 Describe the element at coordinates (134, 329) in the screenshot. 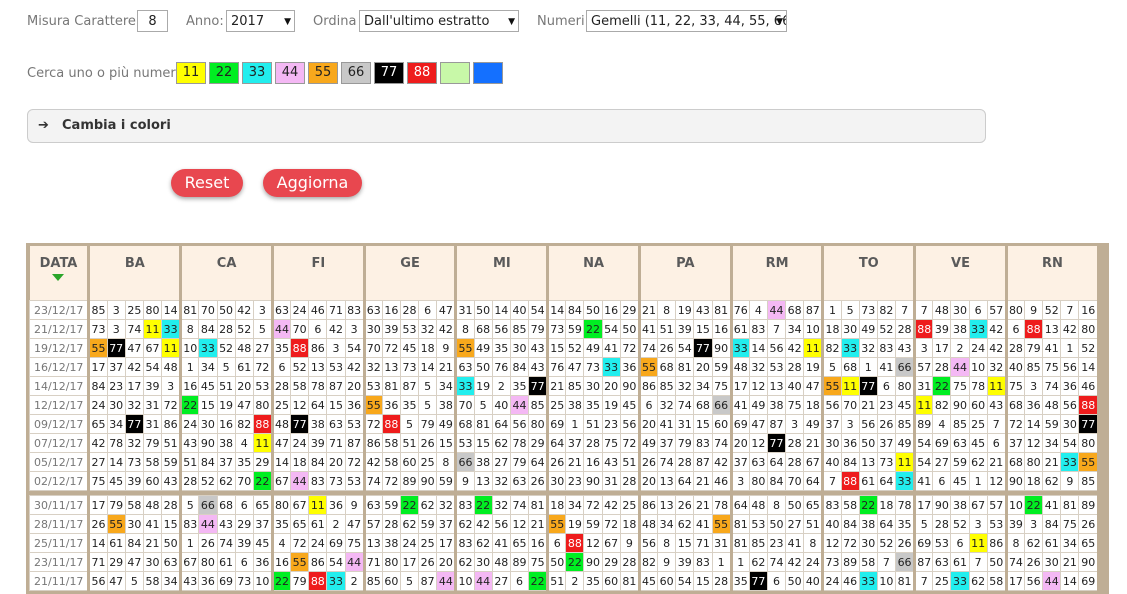

I see `draw-number: 74` at that location.